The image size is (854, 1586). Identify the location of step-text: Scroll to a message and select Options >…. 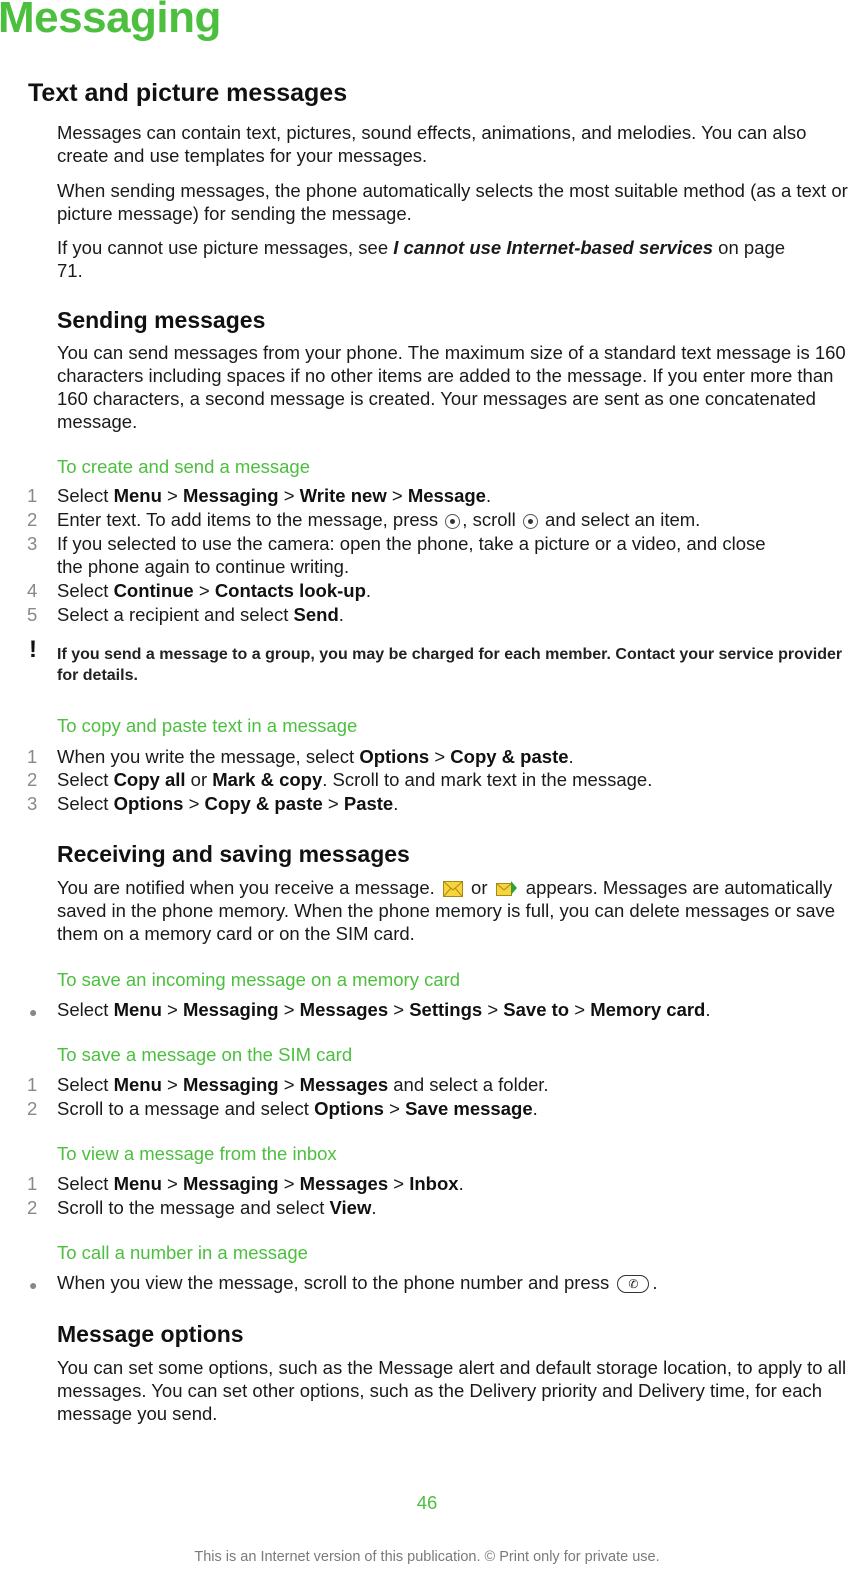
(297, 1108).